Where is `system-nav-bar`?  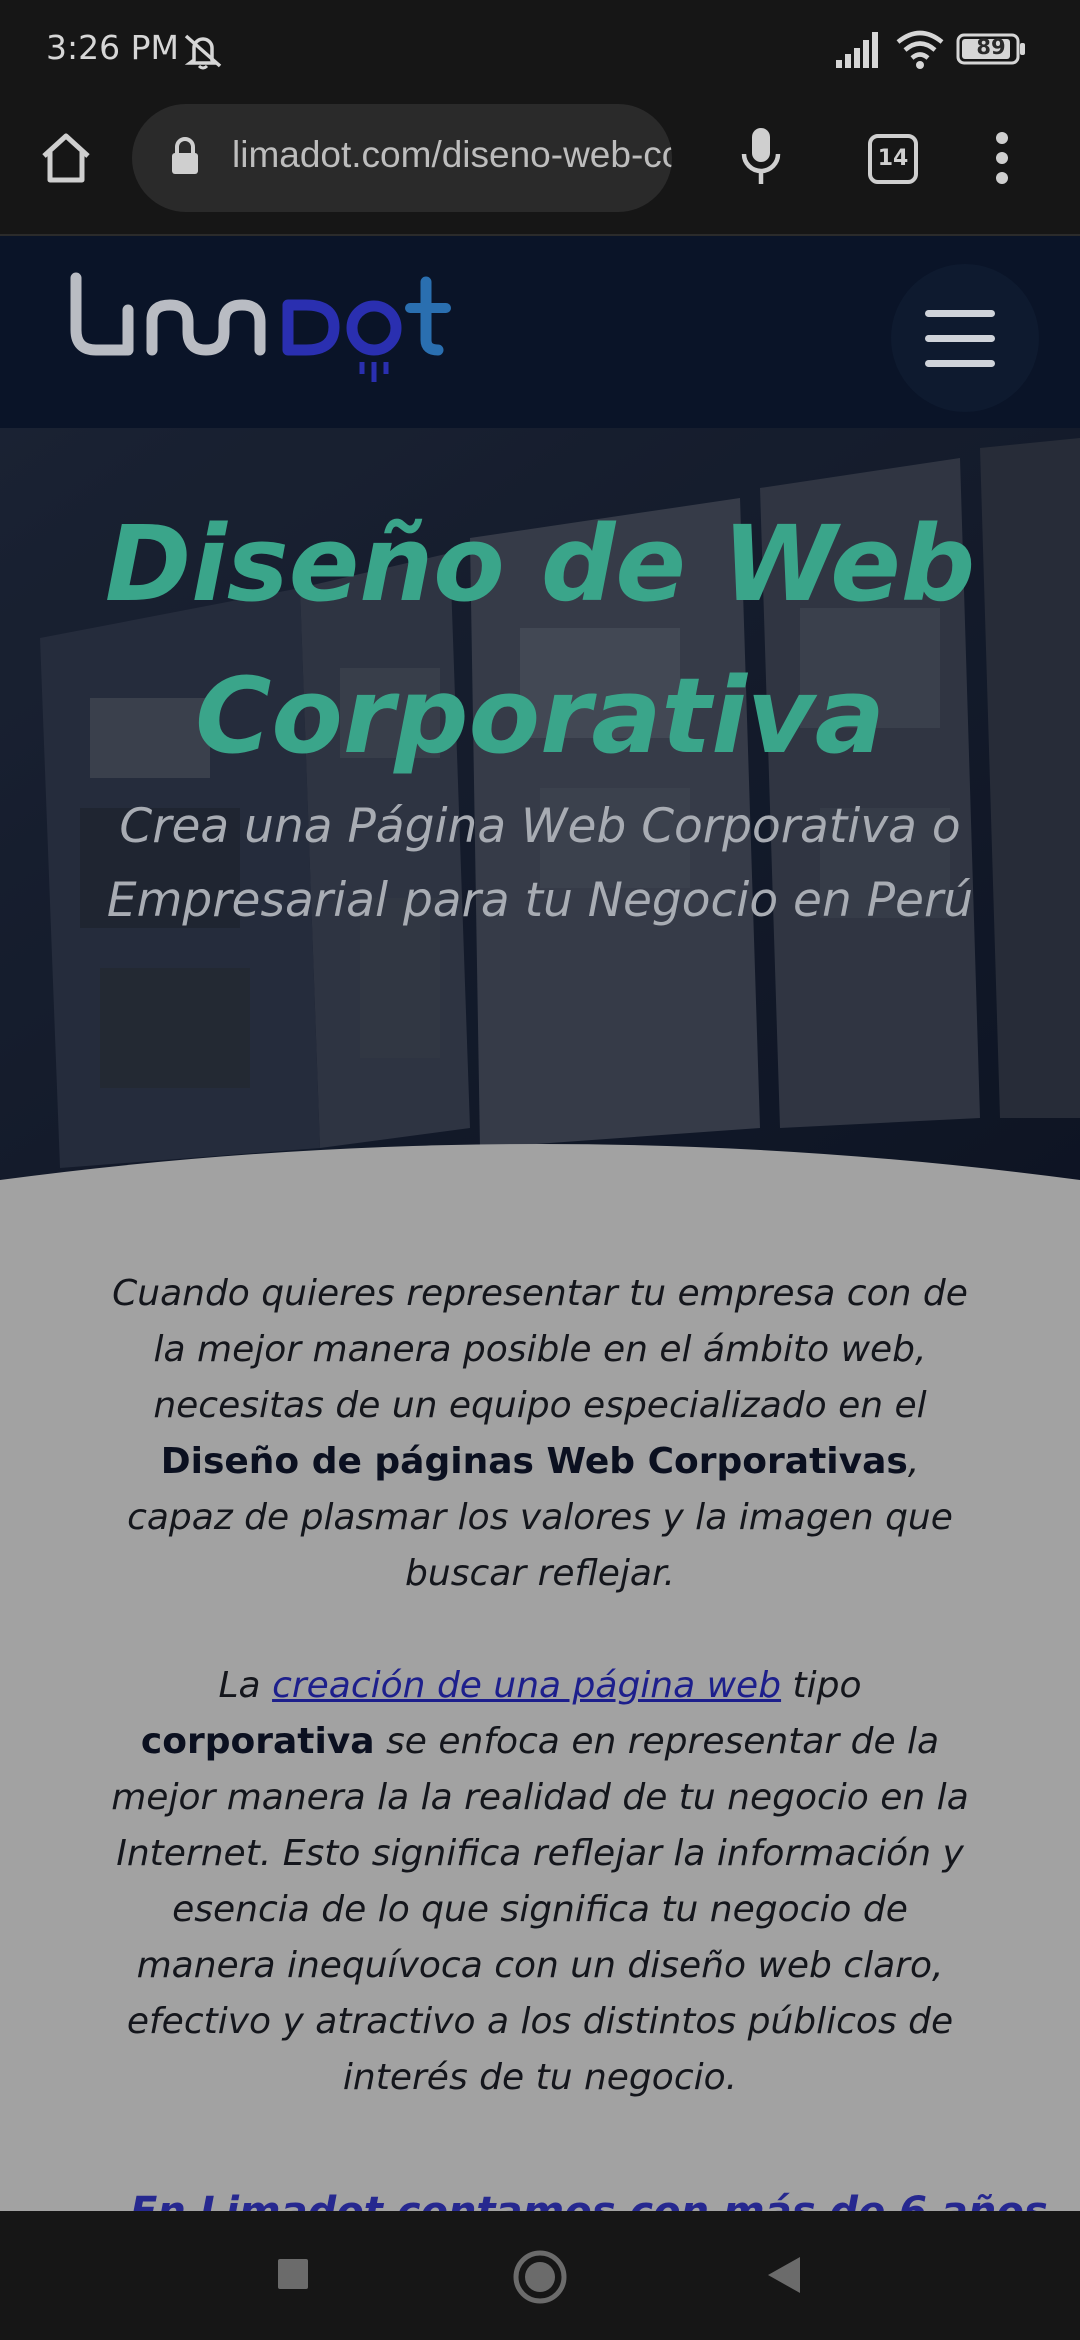 system-nav-bar is located at coordinates (540, 2275).